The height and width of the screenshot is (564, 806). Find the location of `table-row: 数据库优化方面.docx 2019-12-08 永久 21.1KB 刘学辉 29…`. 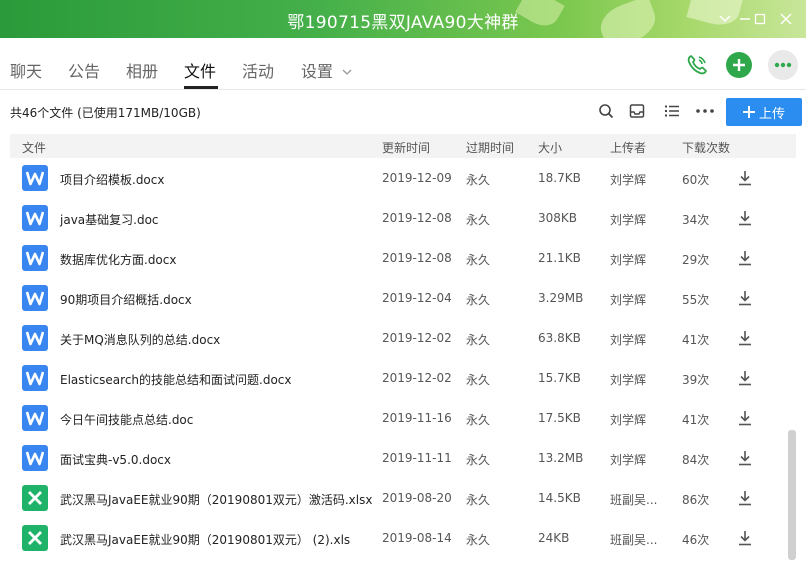

table-row: 数据库优化方面.docx 2019-12-08 永久 21.1KB 刘学辉 29… is located at coordinates (403, 258).